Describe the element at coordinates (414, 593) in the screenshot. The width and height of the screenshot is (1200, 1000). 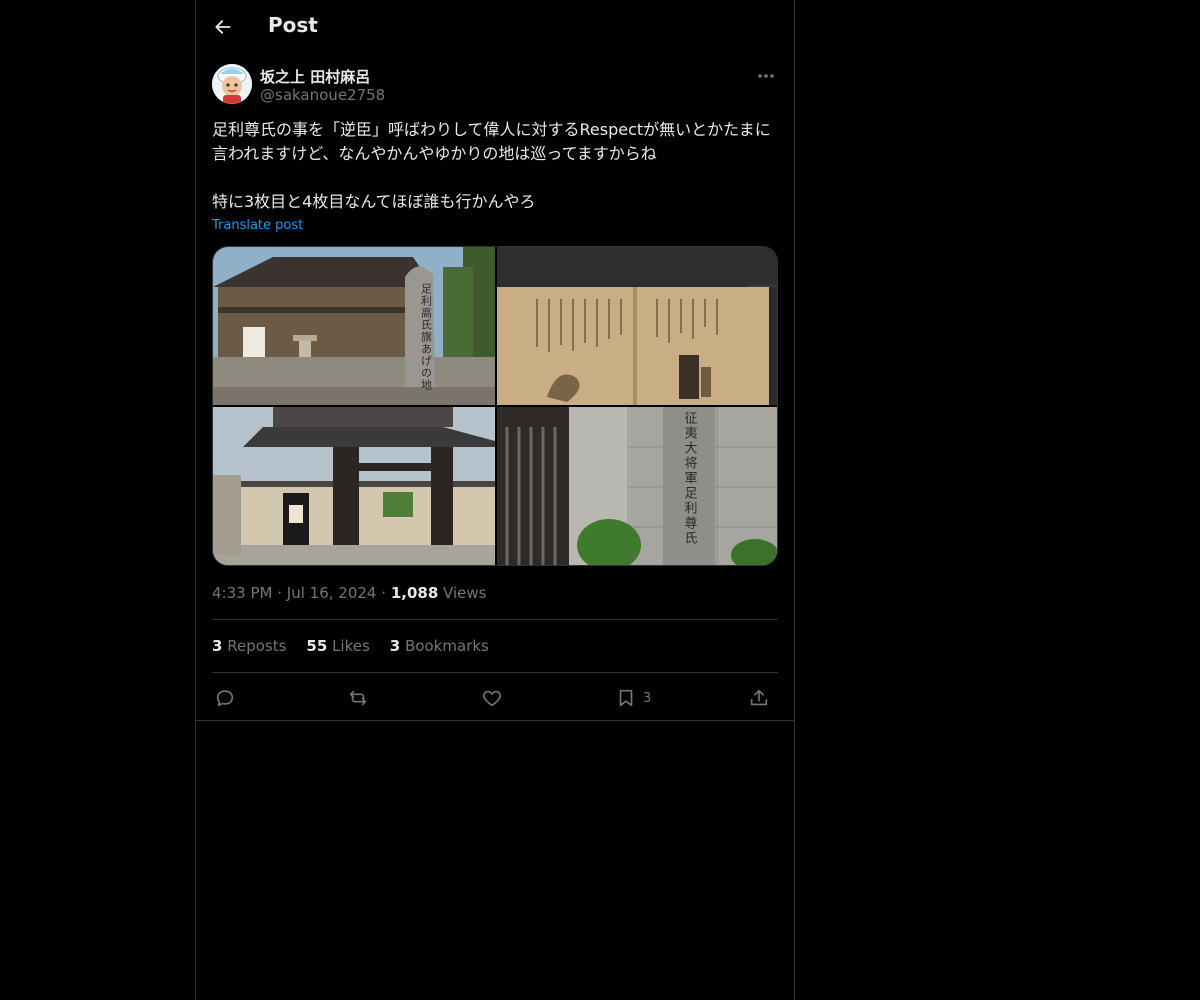
I see `views-count: 1,088` at that location.